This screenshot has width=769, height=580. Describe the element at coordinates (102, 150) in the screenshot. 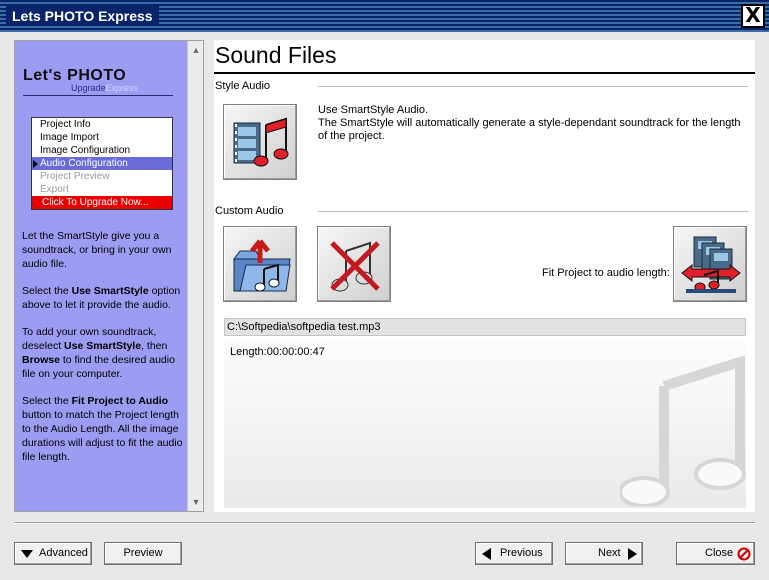

I see `nav-item-image-configuration: Image Configuration` at that location.